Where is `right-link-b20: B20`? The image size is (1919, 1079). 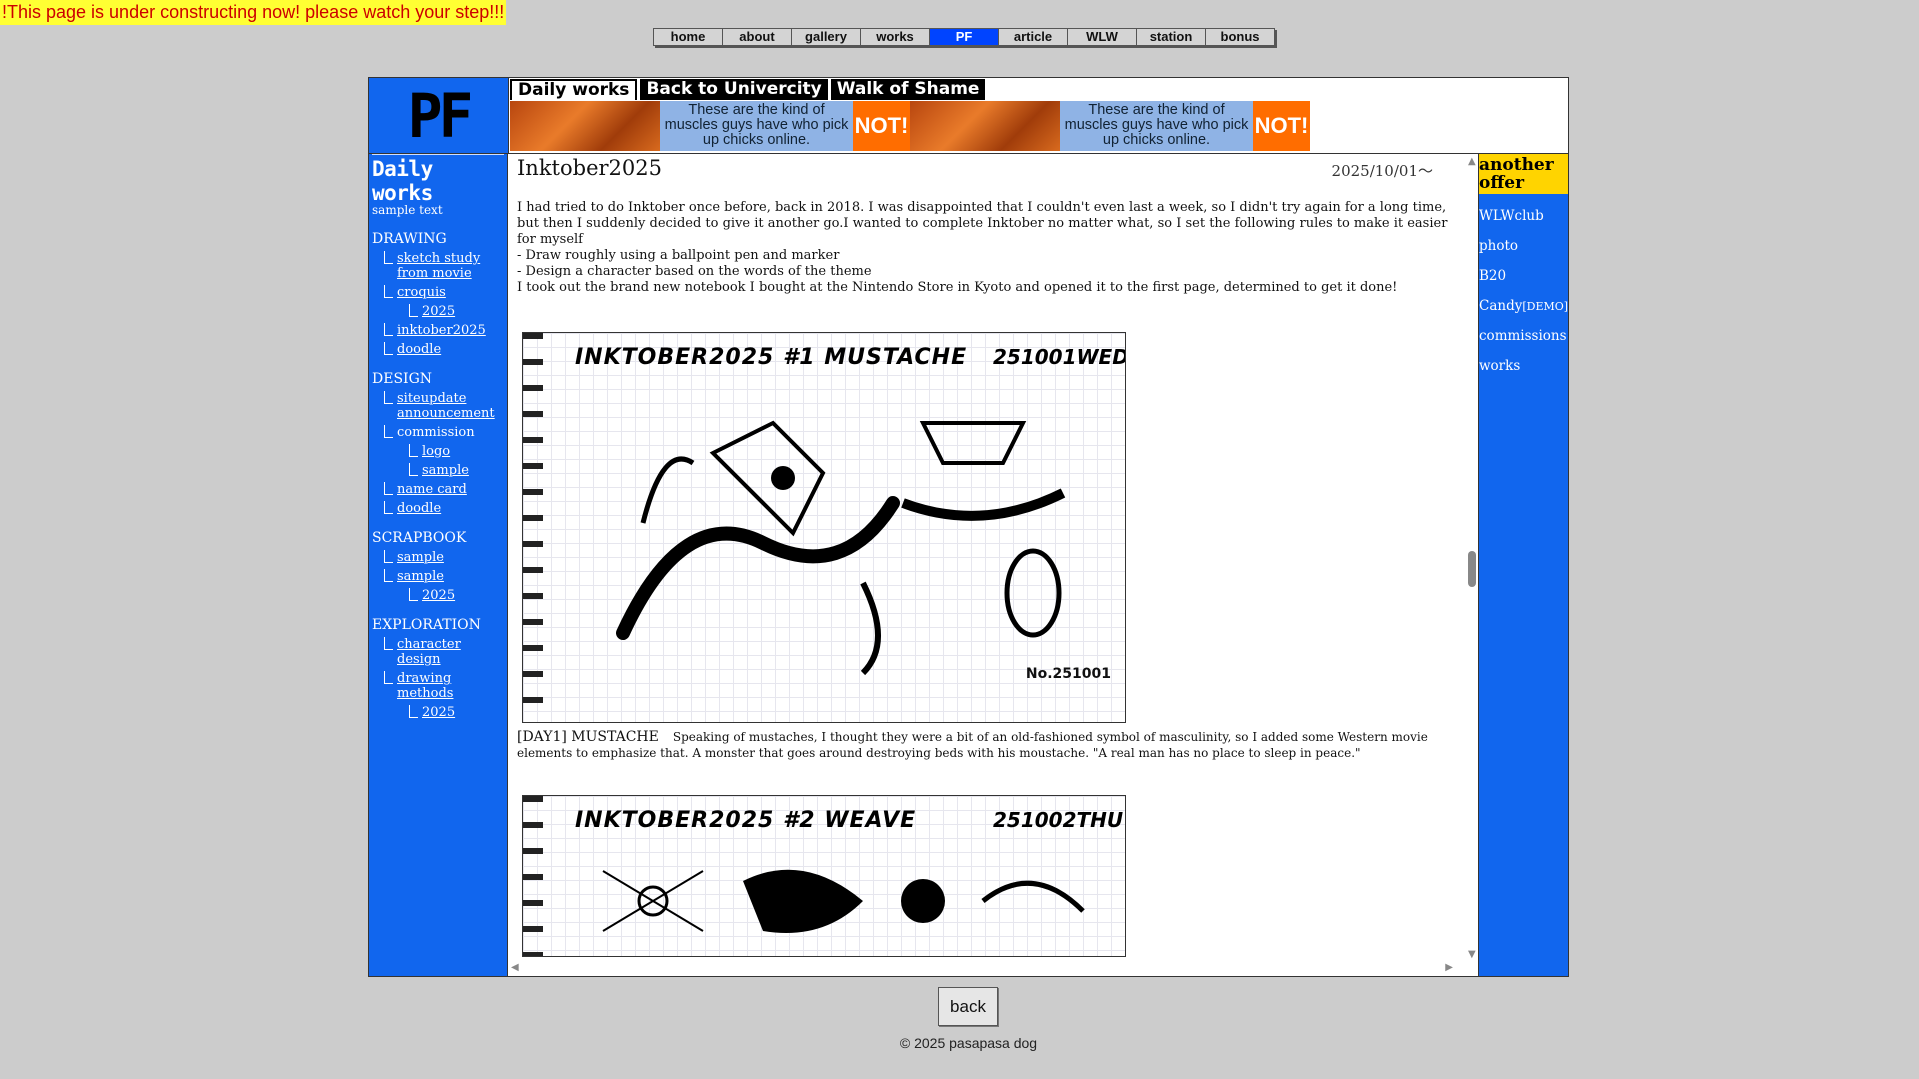 right-link-b20: B20 is located at coordinates (1523, 276).